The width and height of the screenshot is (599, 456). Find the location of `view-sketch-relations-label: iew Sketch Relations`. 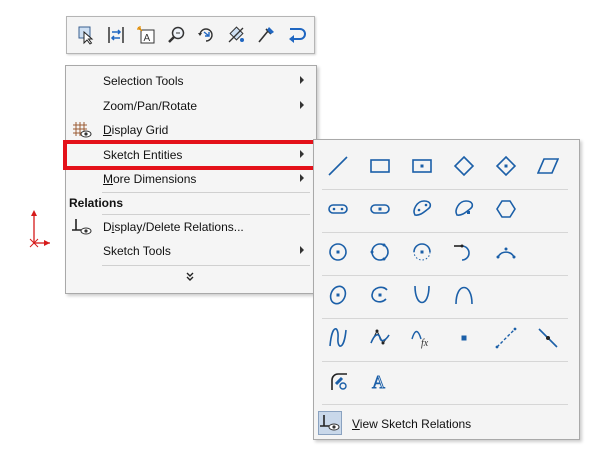

view-sketch-relations-label: iew Sketch Relations is located at coordinates (415, 424).